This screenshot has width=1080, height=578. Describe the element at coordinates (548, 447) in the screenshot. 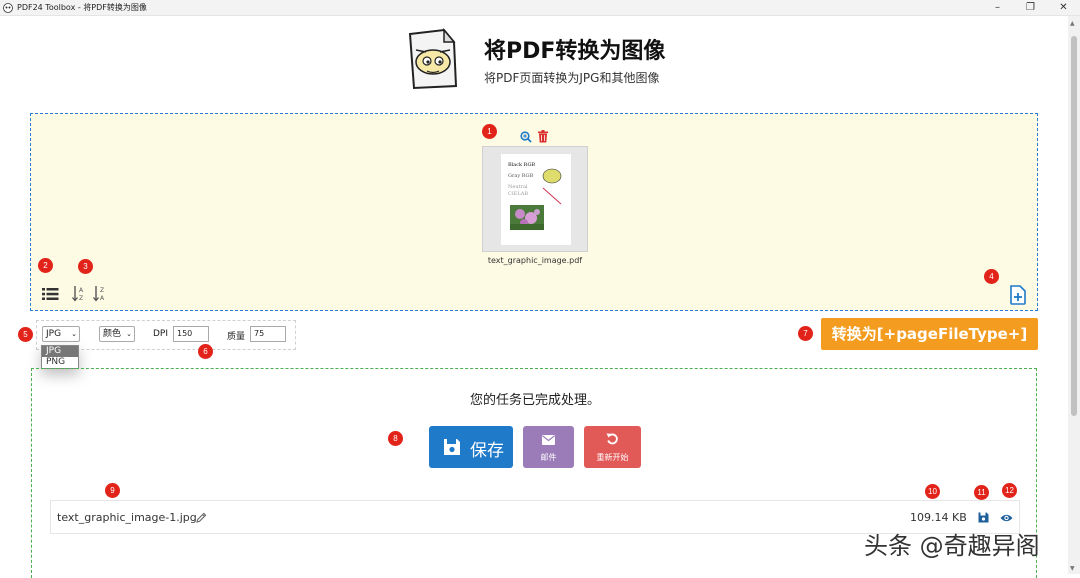

I see `email-button: 邮件` at that location.